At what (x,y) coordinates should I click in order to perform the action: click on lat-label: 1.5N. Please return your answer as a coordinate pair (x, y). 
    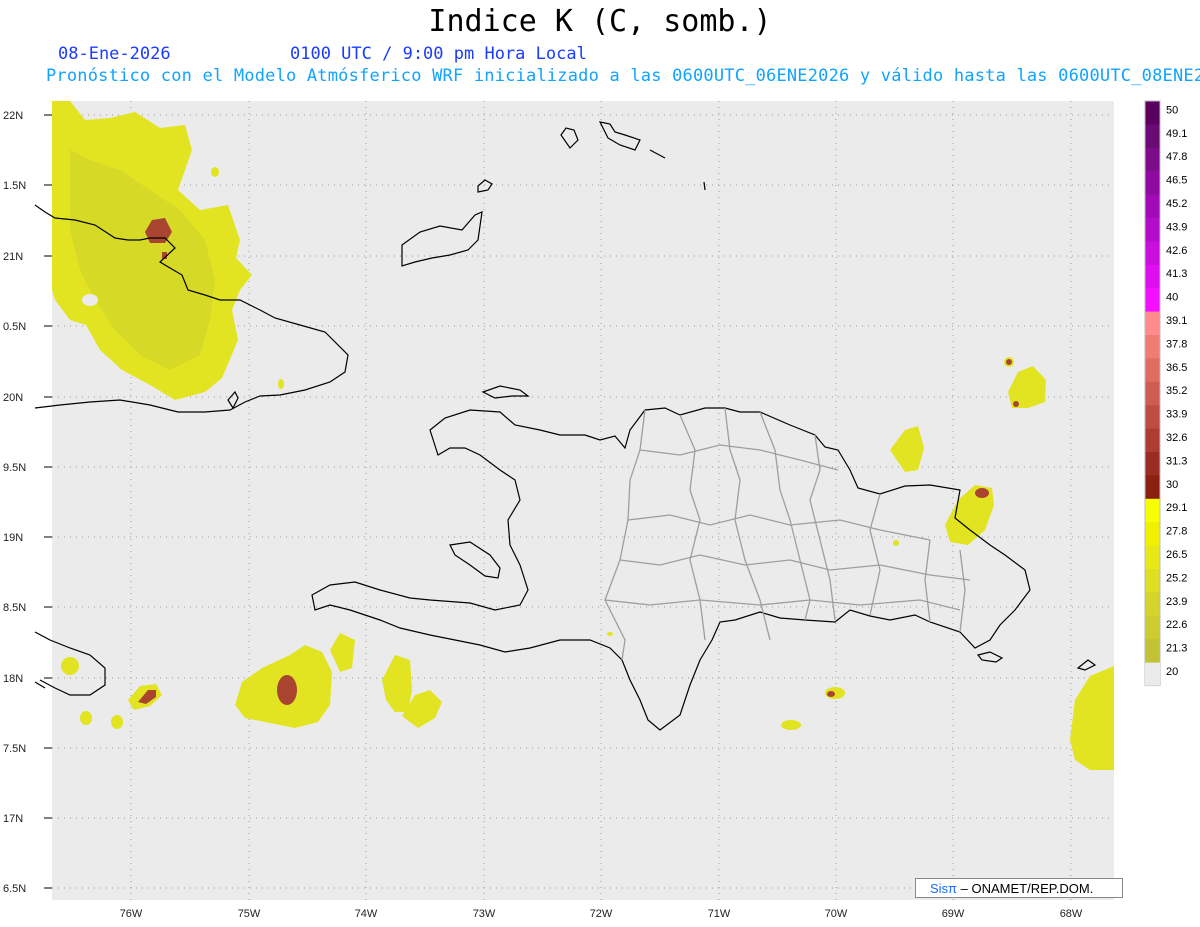
    Looking at the image, I should click on (14, 186).